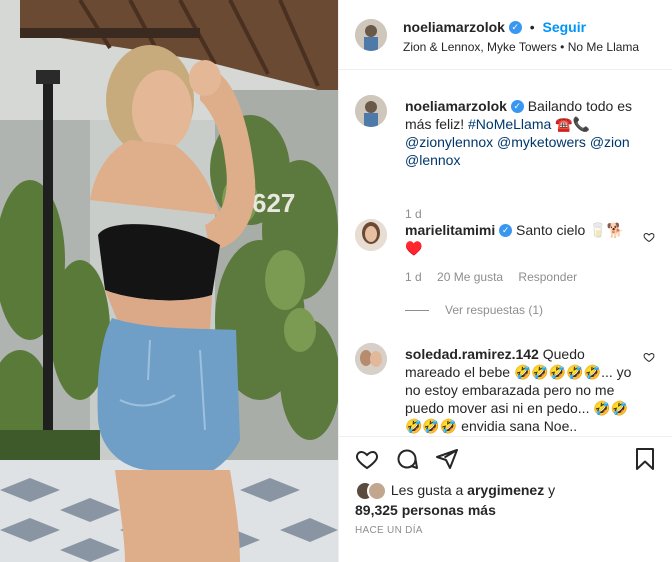  I want to click on wall-number: 627, so click(273, 203).